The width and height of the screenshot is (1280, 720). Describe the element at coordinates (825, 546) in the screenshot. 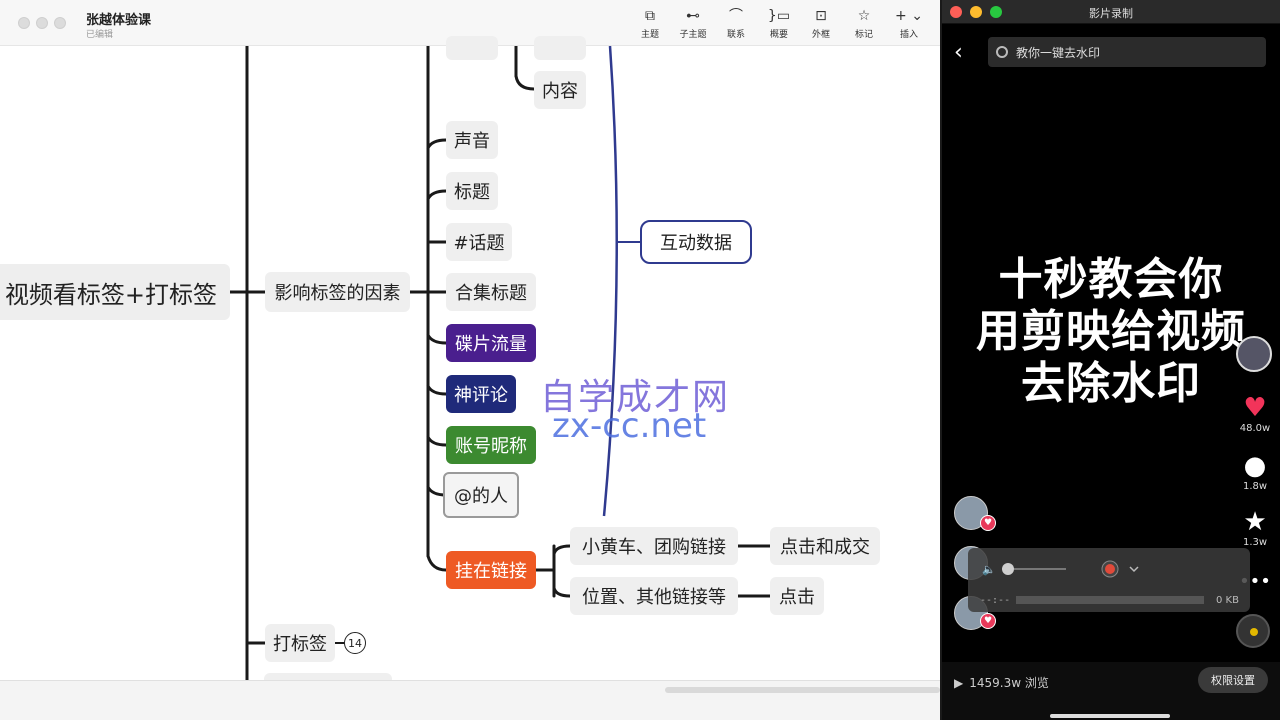

I see `click-deal-node: 点击和成交` at that location.